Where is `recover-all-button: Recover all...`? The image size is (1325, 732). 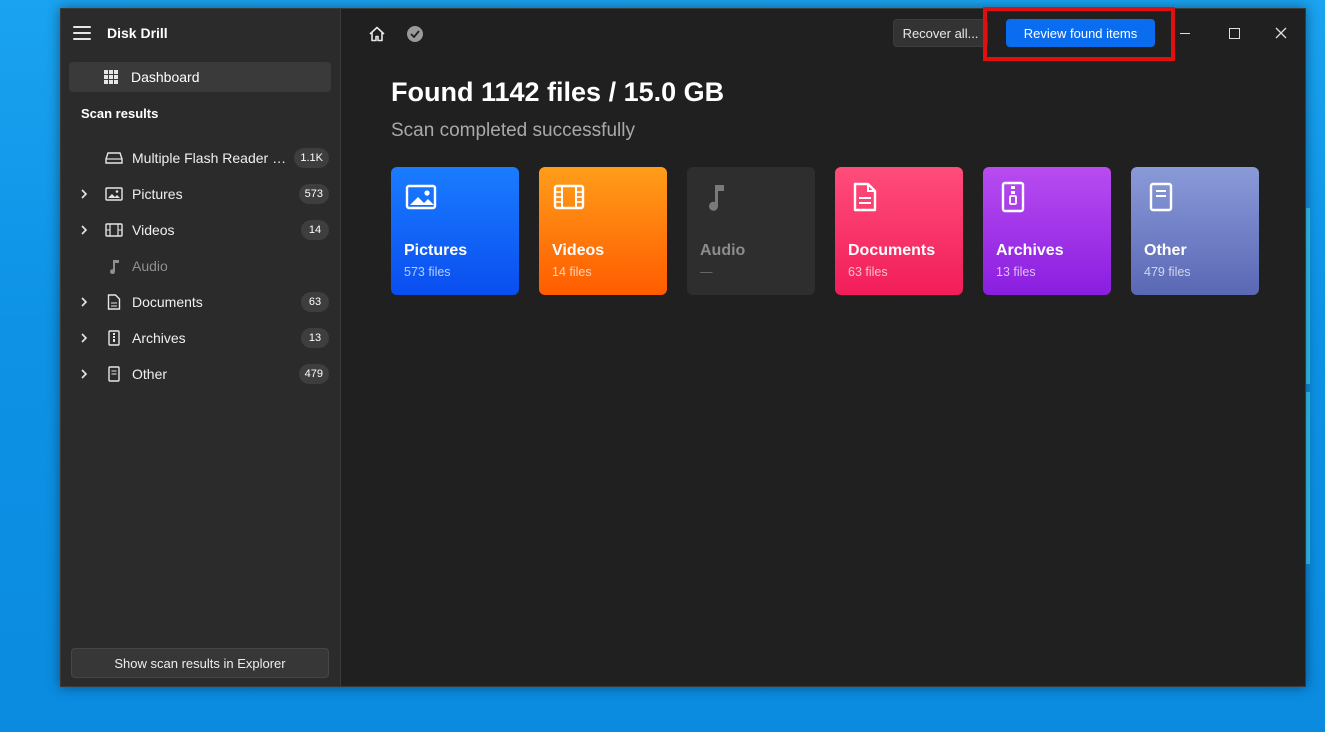 recover-all-button: Recover all... is located at coordinates (940, 33).